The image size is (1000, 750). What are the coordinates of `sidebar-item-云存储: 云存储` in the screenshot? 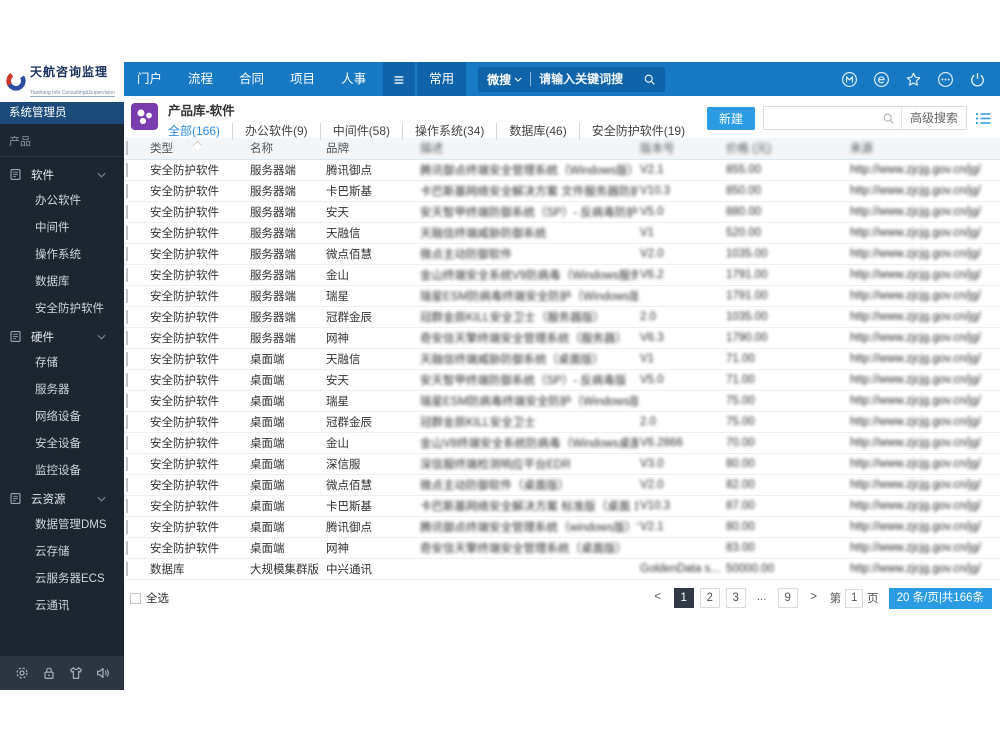 It's located at (62, 552).